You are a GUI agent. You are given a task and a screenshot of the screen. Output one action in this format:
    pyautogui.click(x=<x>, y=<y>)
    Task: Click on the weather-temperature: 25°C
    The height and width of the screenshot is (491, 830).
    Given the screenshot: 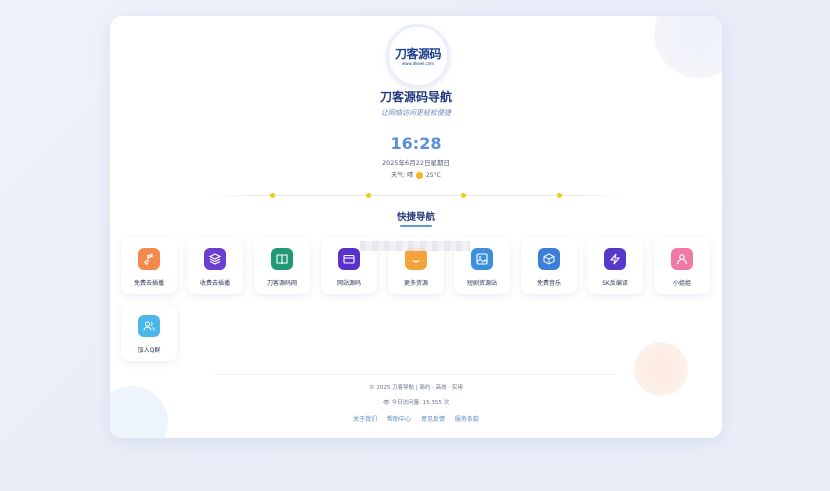 What is the action you would take?
    pyautogui.click(x=433, y=175)
    